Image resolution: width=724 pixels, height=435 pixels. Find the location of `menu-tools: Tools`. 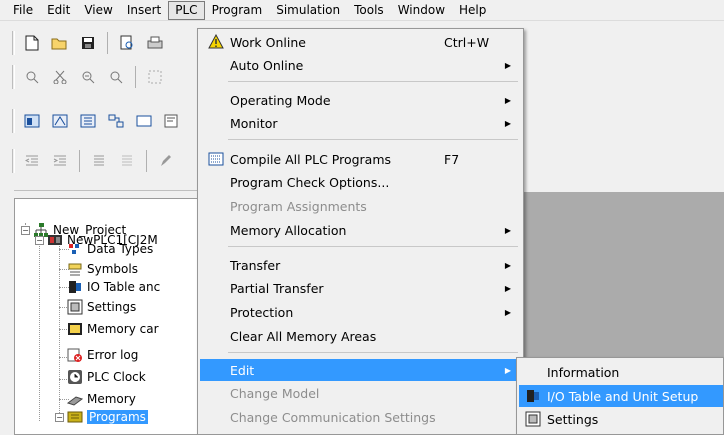

menu-tools: Tools is located at coordinates (369, 10).